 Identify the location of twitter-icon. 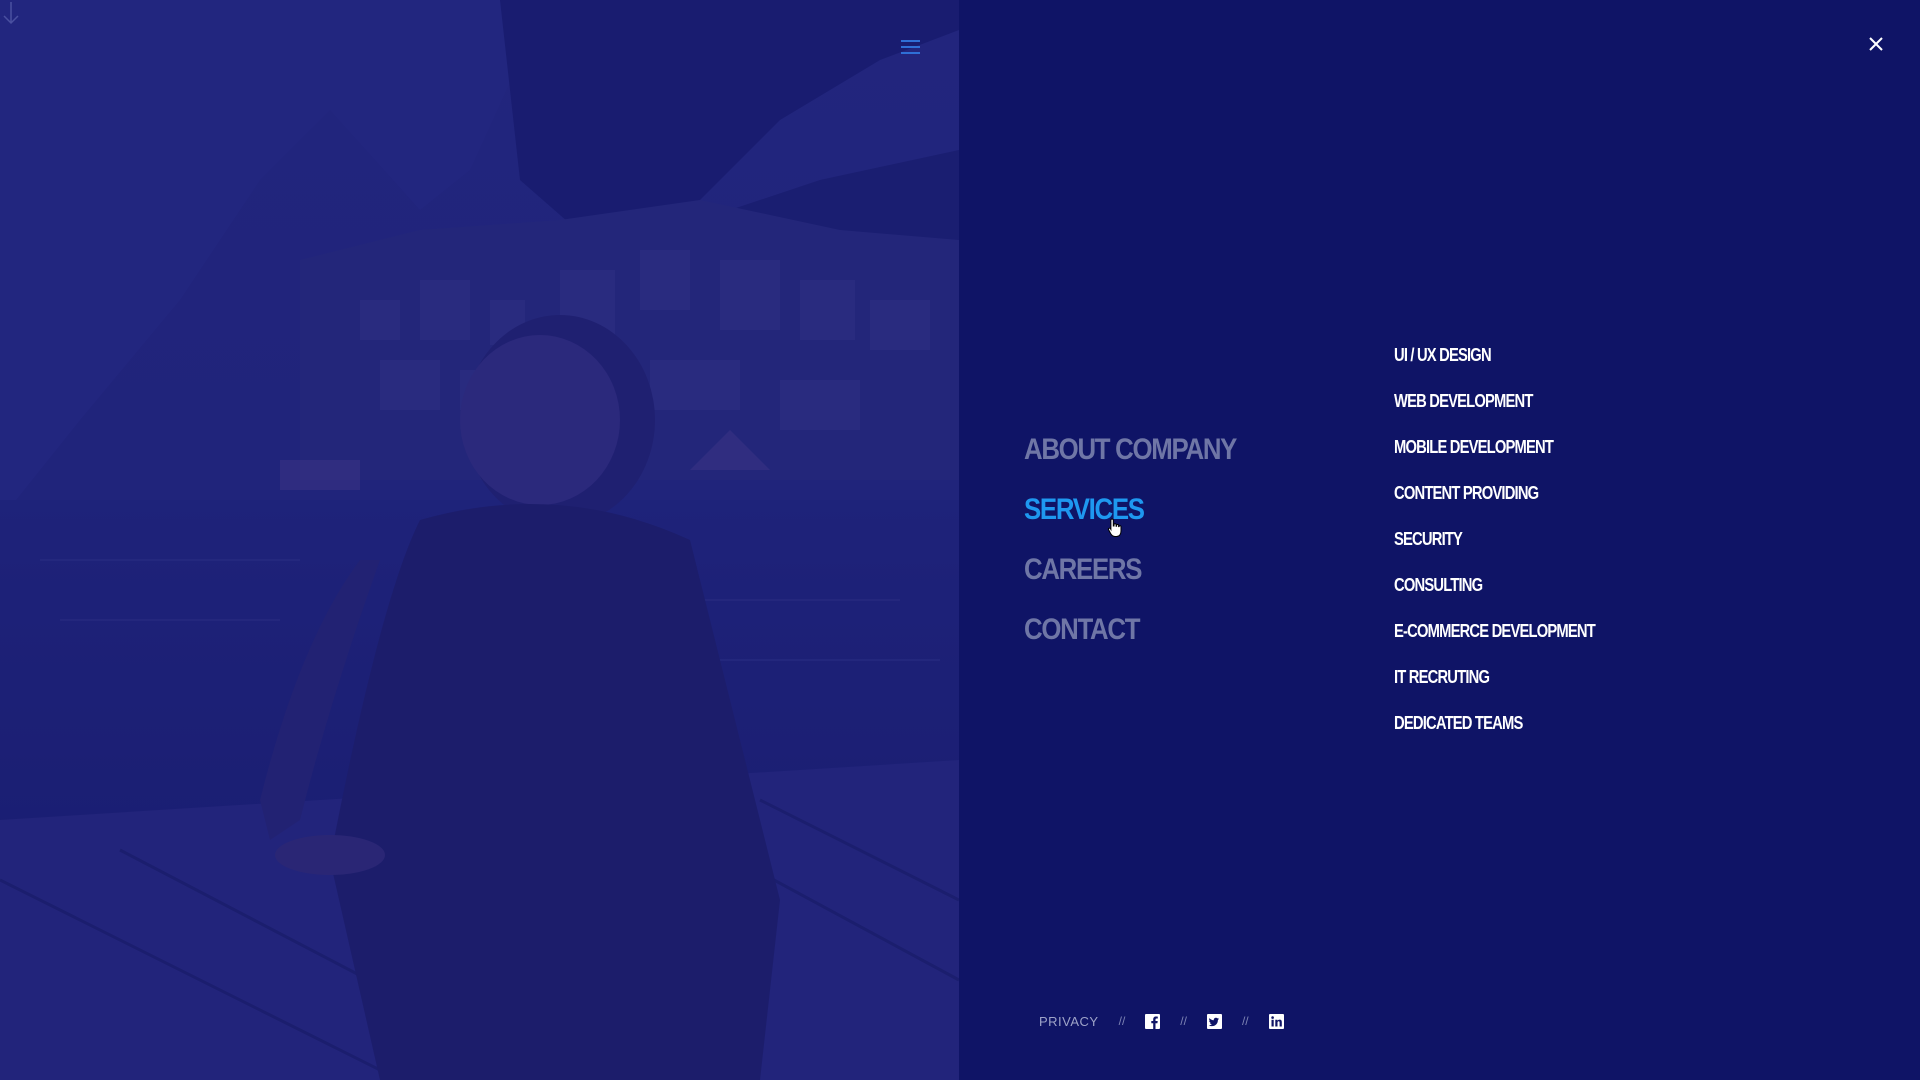
(1214, 1021).